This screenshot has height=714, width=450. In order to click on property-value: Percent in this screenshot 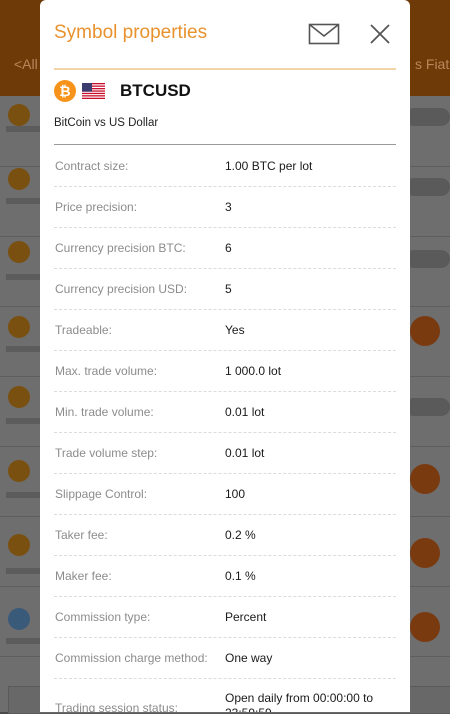, I will do `click(246, 617)`.